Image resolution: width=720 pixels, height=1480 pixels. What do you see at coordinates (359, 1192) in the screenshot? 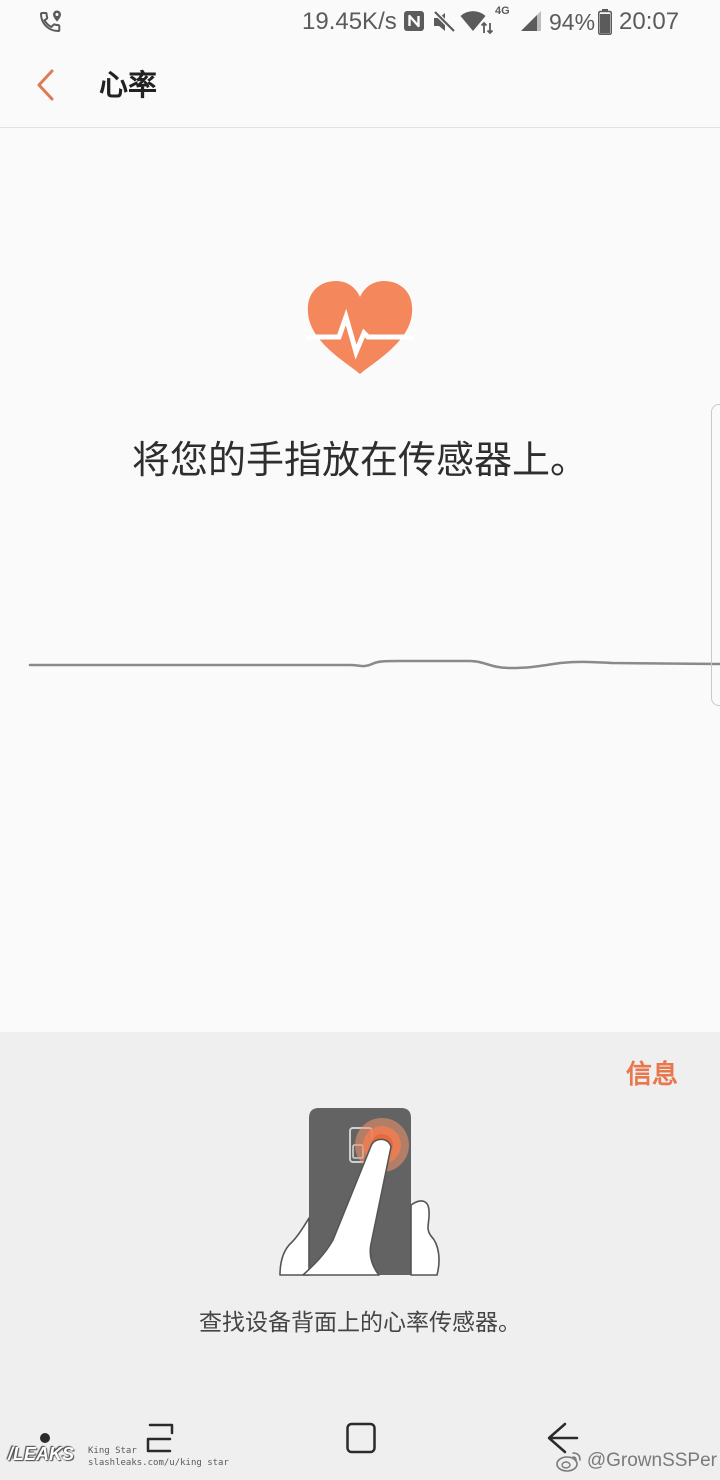
I see `finger-on-rear-sensor-illustration` at bounding box center [359, 1192].